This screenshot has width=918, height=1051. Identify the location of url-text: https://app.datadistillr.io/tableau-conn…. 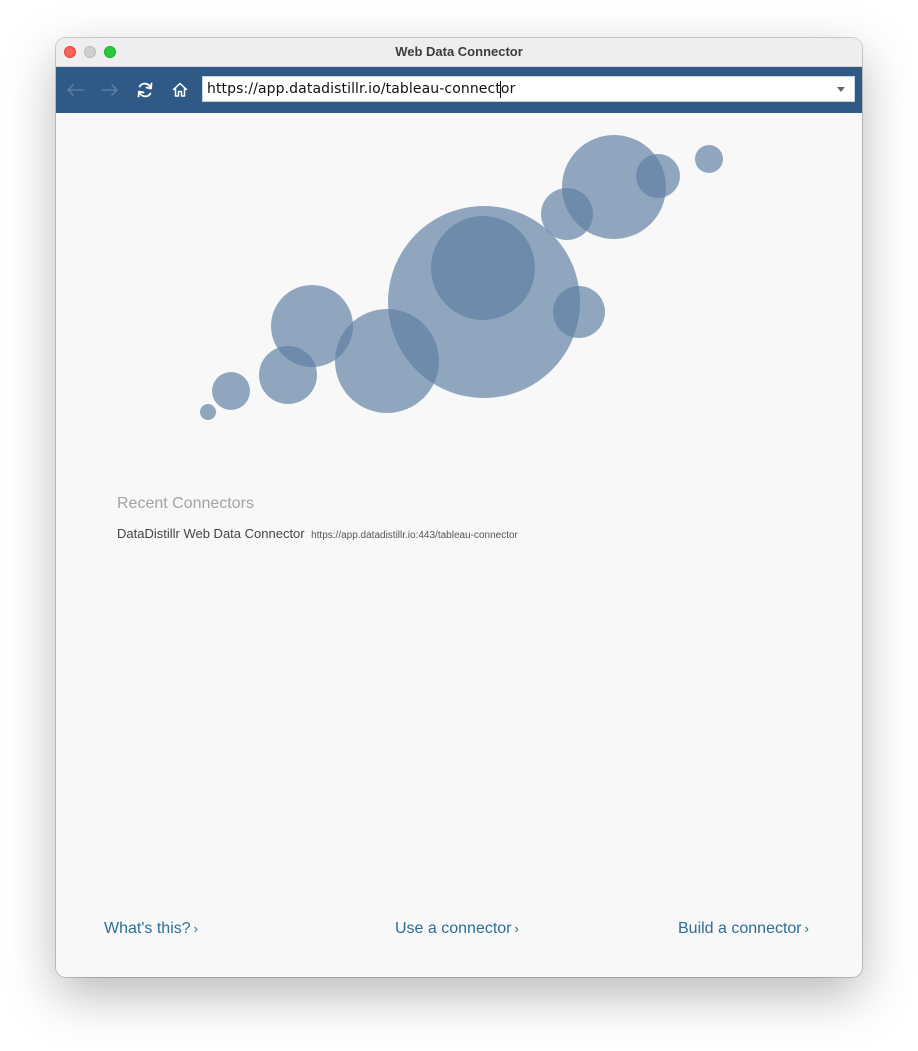
(361, 89).